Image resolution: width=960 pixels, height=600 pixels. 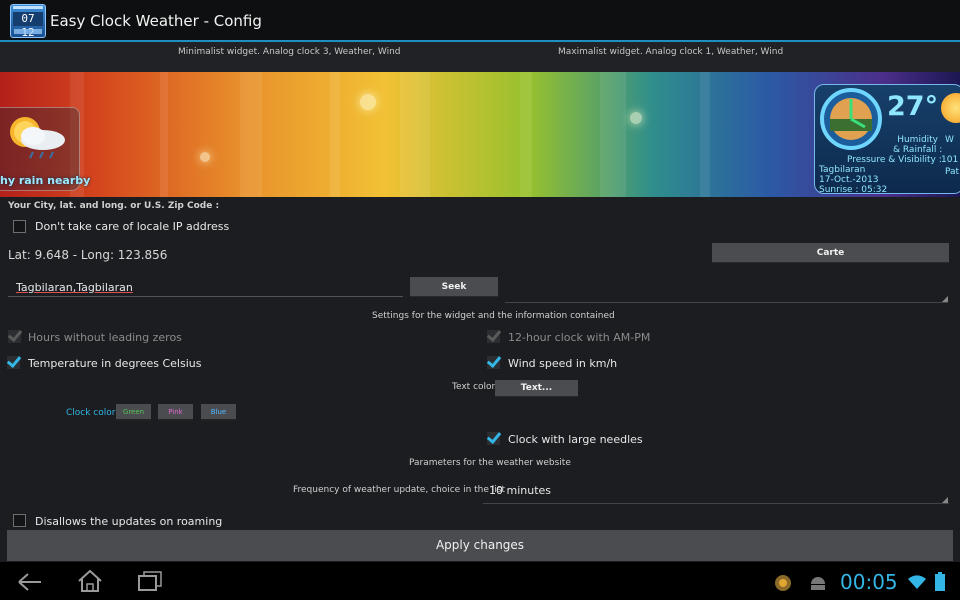 What do you see at coordinates (894, 160) in the screenshot?
I see `pressure-label: Pressure & Visibility :` at bounding box center [894, 160].